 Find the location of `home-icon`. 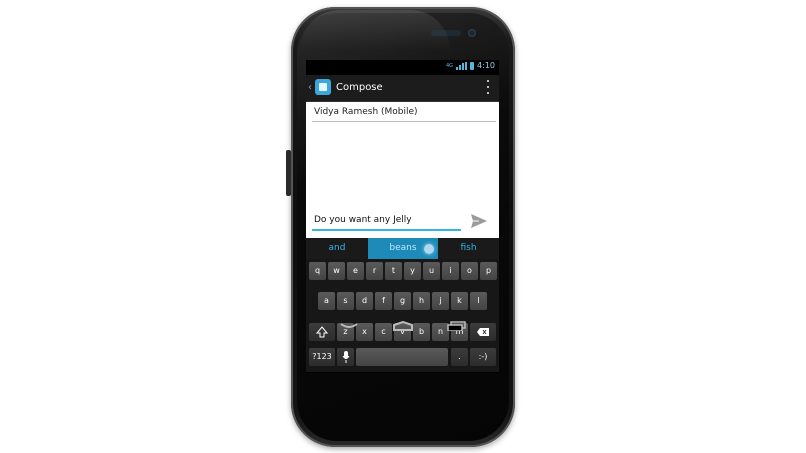

home-icon is located at coordinates (403, 326).